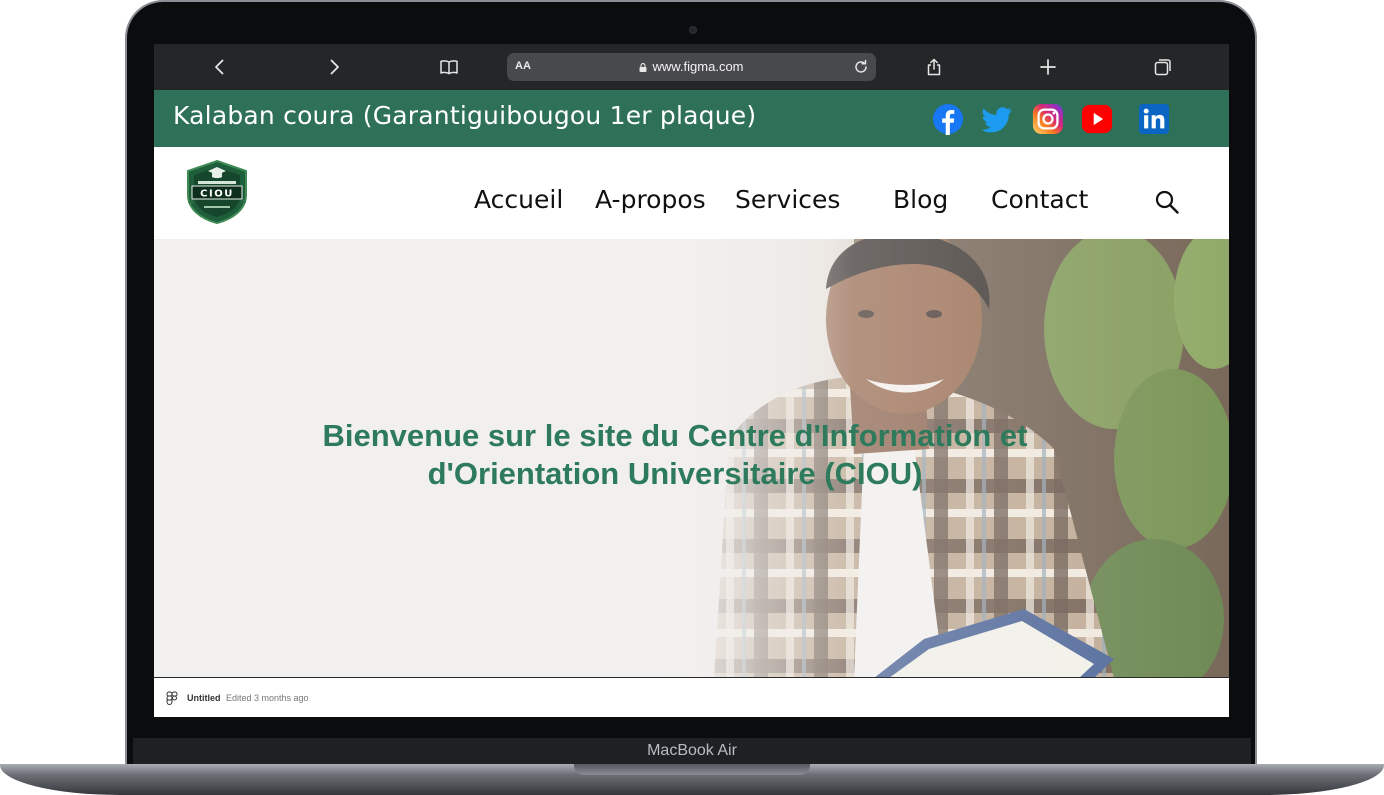 The image size is (1384, 795). I want to click on nav-accueil: Accueil, so click(518, 199).